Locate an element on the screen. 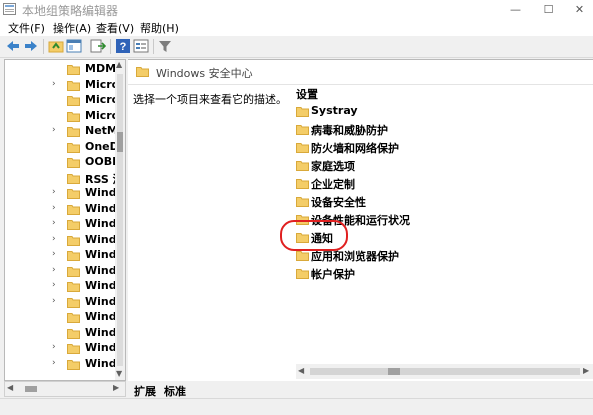 Image resolution: width=593 pixels, height=415 pixels. tree-horizontal-scrollbar: ◀ ▶ is located at coordinates (65, 389).